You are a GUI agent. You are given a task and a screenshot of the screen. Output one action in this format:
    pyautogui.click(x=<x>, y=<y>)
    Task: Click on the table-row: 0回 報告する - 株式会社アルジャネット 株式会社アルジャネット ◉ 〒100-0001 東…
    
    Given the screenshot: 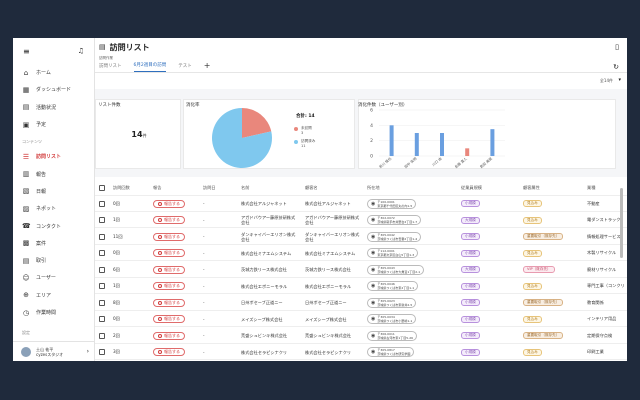 What is the action you would take?
    pyautogui.click(x=361, y=204)
    